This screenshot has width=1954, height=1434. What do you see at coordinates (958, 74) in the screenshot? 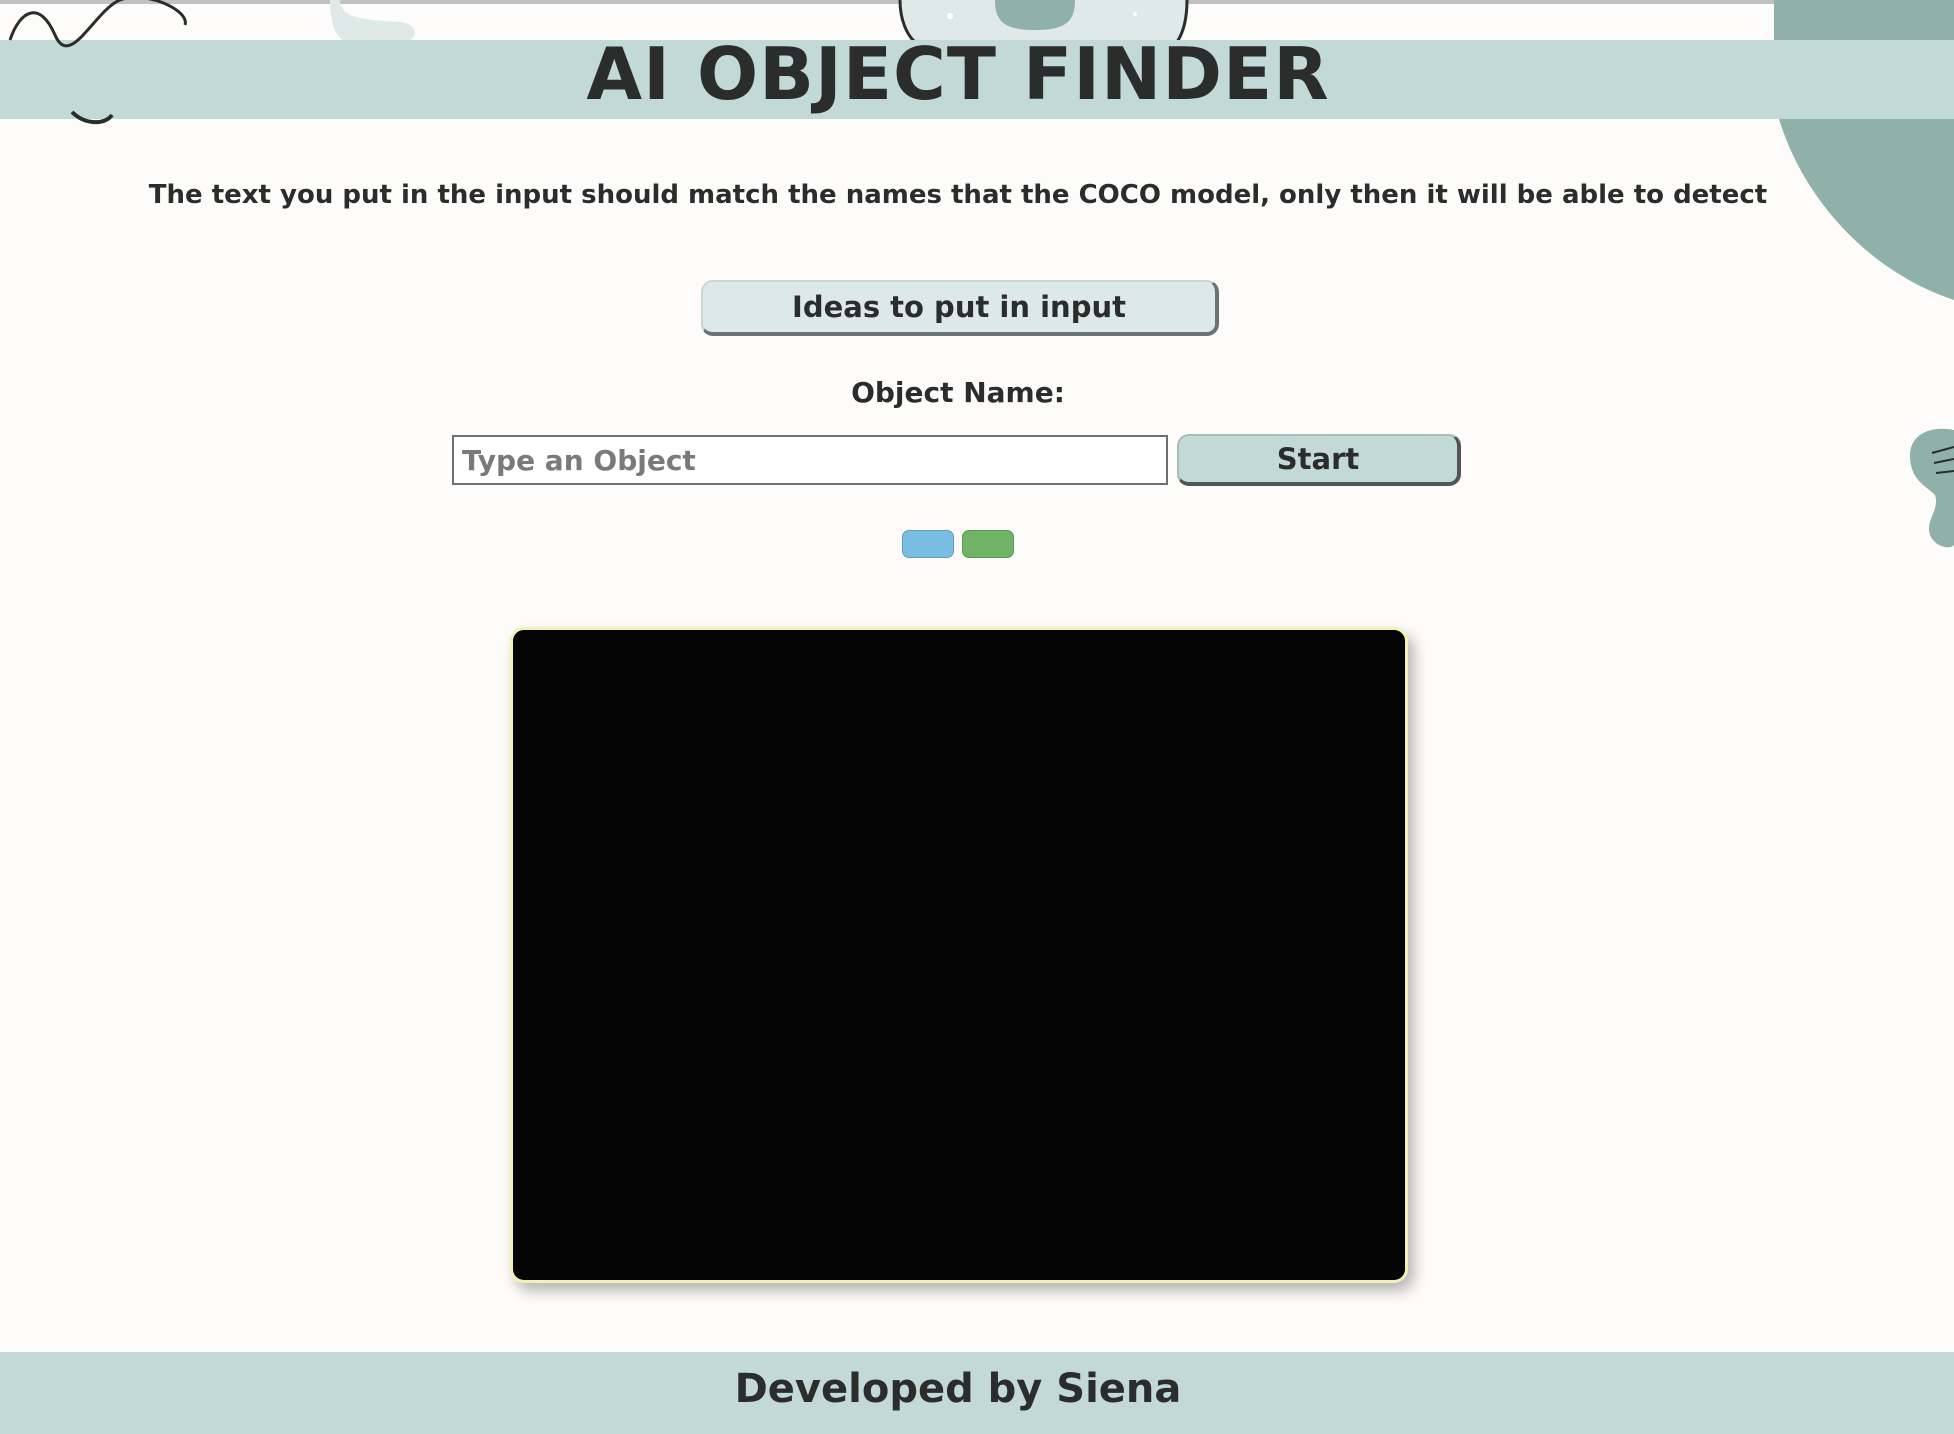
I see `page-title: AI OBJECT FINDER` at bounding box center [958, 74].